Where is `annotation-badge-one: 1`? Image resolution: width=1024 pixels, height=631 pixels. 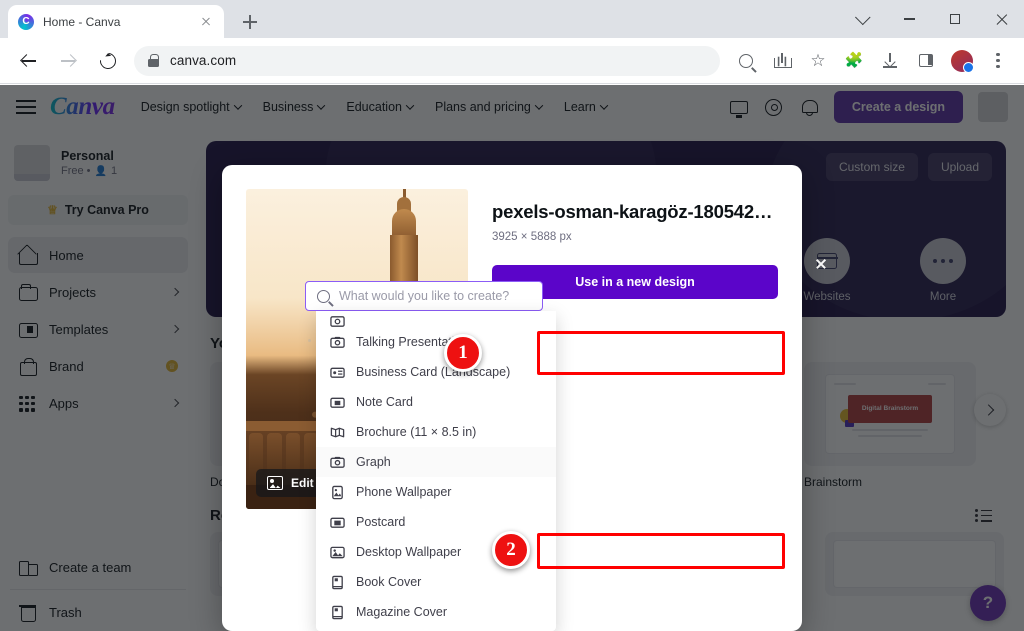 annotation-badge-one: 1 is located at coordinates (463, 353).